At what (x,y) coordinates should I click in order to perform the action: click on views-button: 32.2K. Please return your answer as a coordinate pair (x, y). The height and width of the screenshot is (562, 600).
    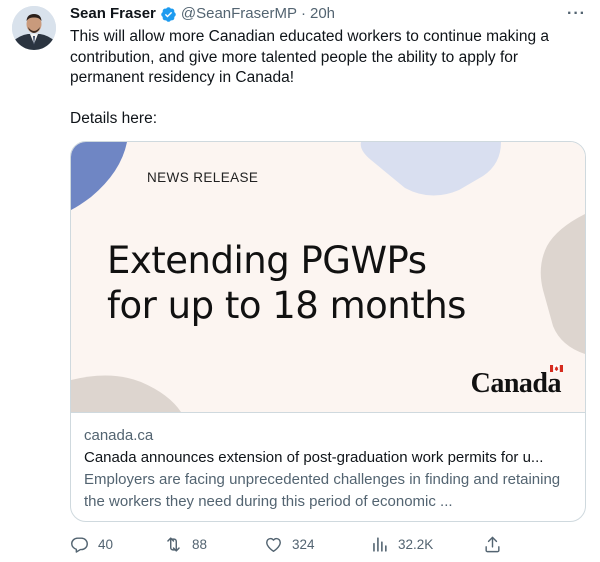
    Looking at the image, I should click on (401, 544).